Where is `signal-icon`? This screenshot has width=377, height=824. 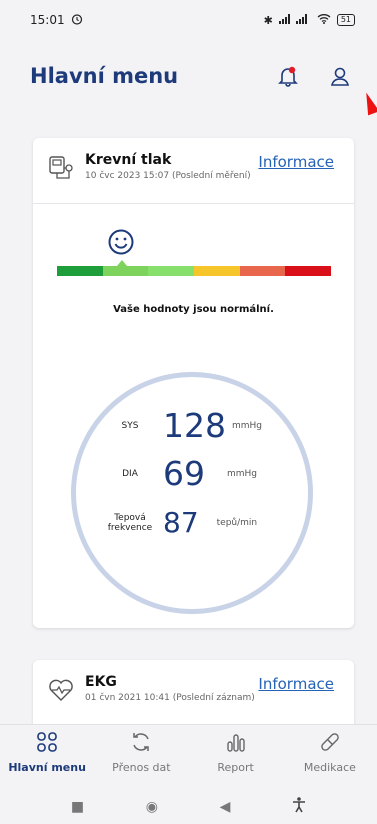 signal-icon is located at coordinates (294, 20).